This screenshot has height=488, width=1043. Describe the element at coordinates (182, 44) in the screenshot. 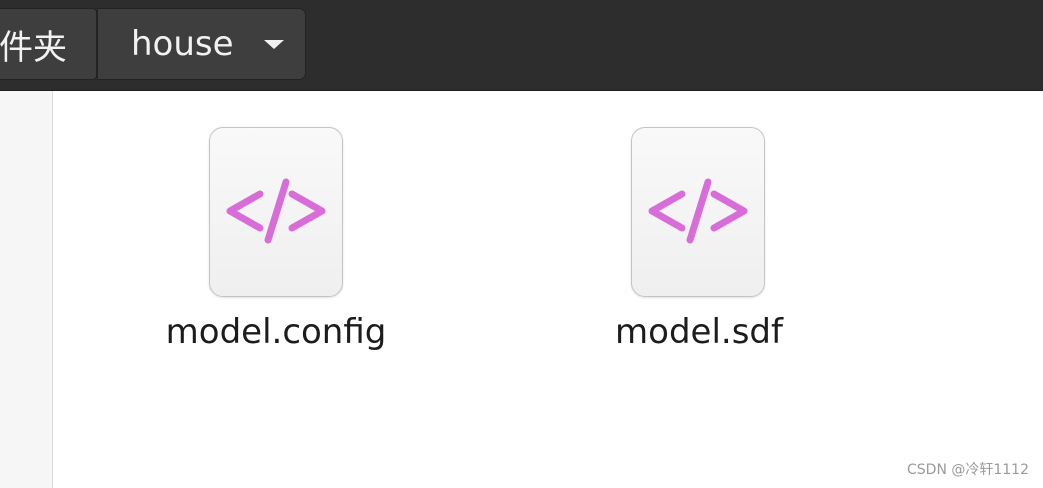

I see `breadcrumb-current-label: house` at that location.